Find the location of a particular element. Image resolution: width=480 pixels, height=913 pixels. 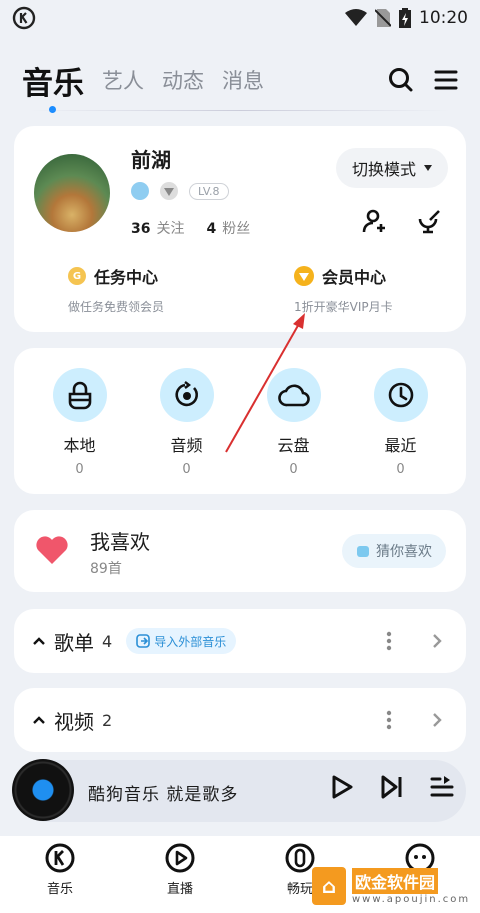

top-nav: 音乐 艺人 动态 消息 is located at coordinates (240, 81).